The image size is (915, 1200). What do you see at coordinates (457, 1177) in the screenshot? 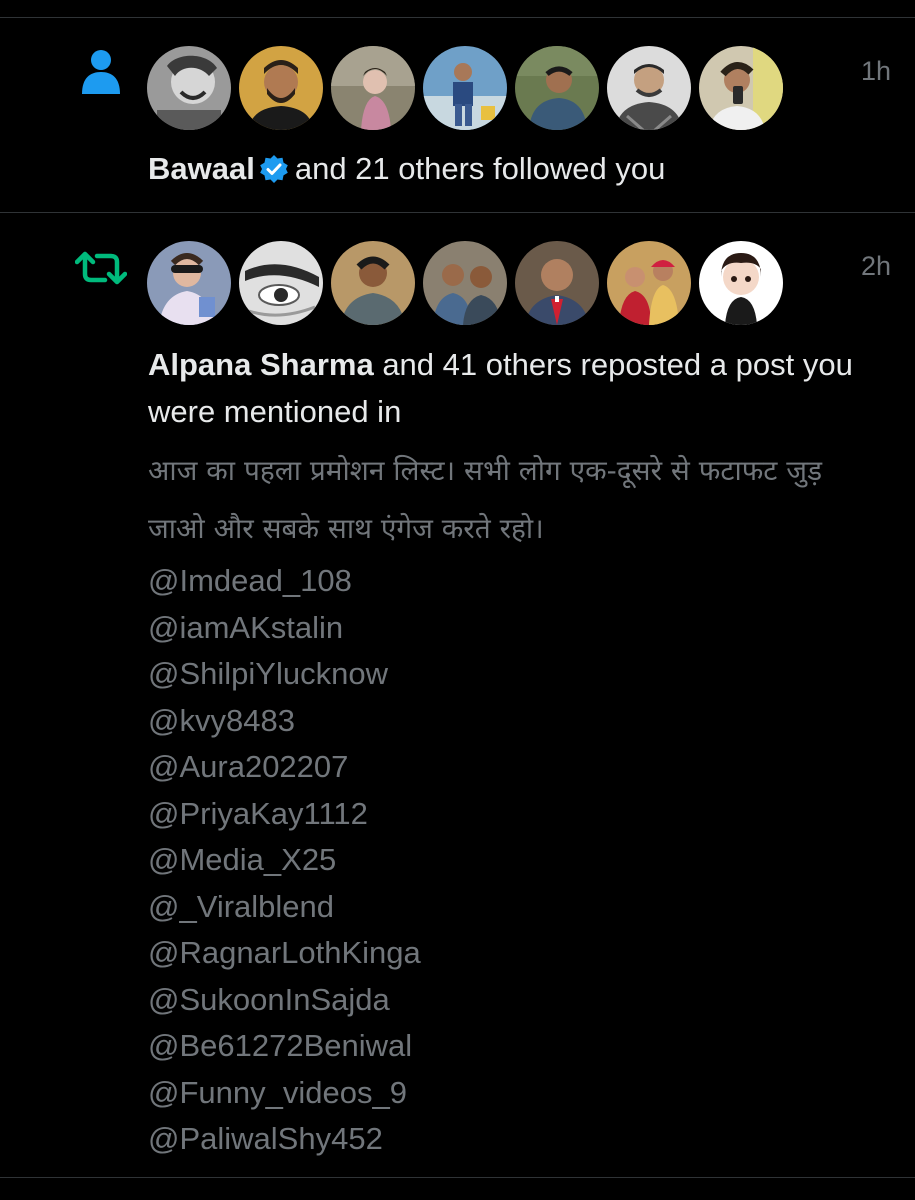
I see `bottom-divider` at bounding box center [457, 1177].